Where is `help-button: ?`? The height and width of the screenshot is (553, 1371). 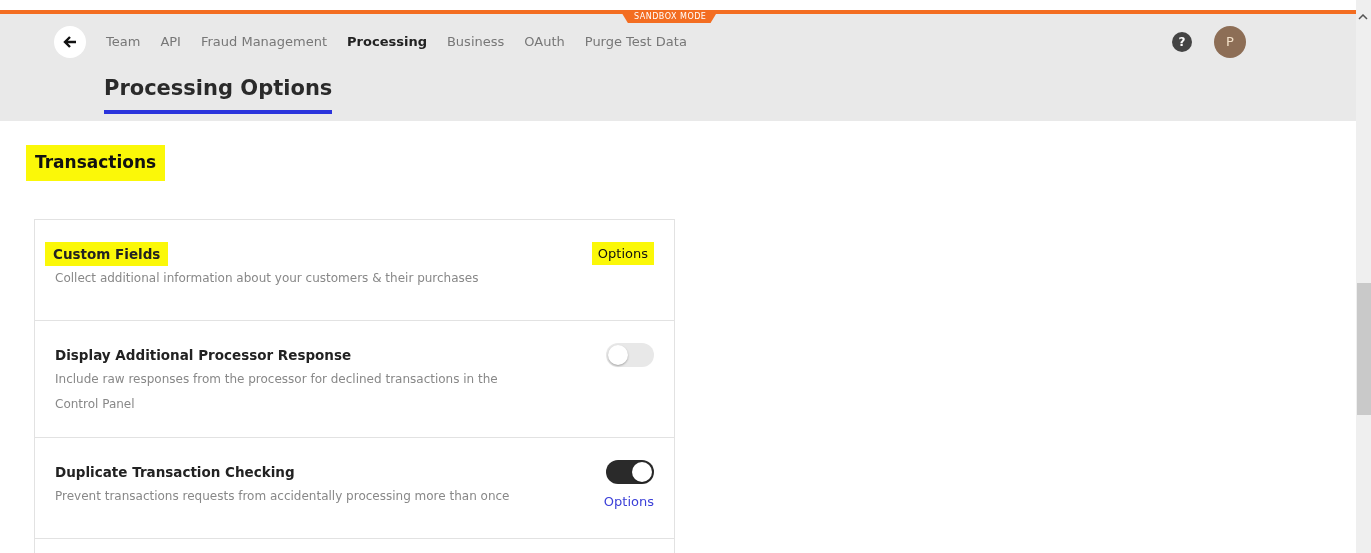
help-button: ? is located at coordinates (1182, 42).